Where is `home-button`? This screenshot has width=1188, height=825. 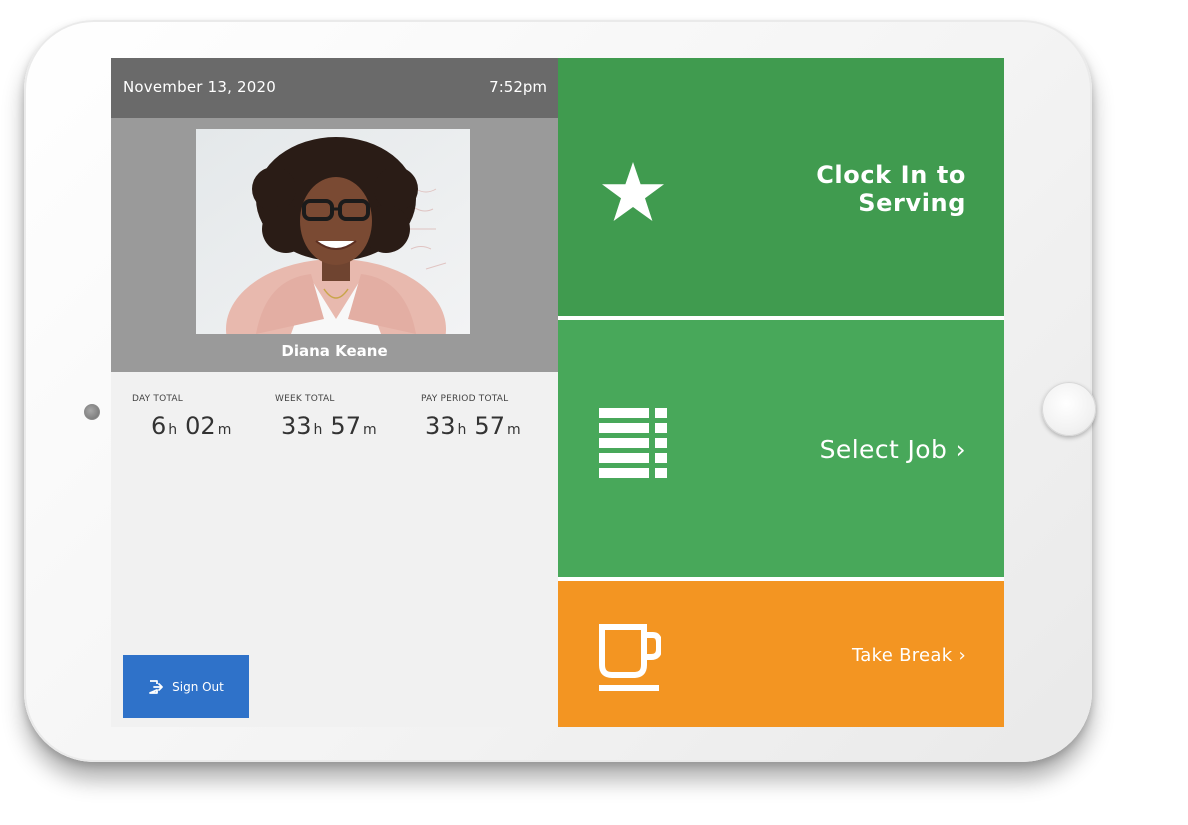
home-button is located at coordinates (1069, 409).